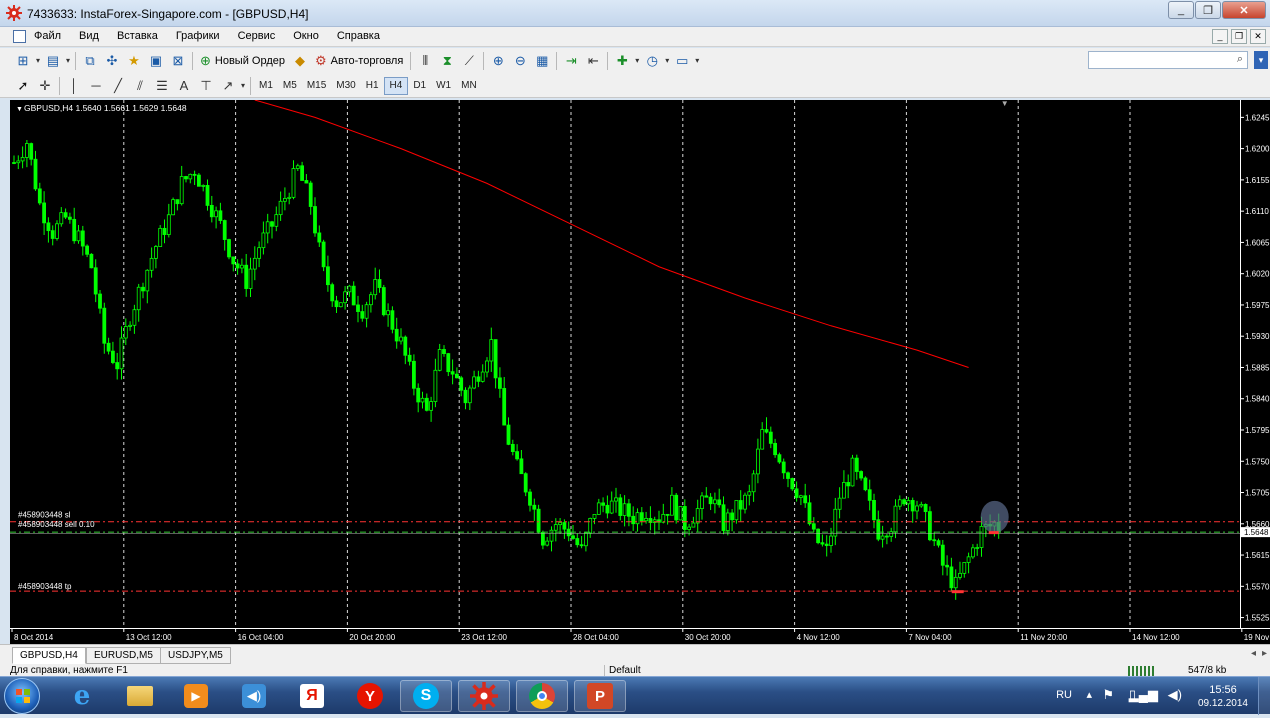 This screenshot has width=1270, height=718. I want to click on strategy-tester-icon: ⊠, so click(178, 60).